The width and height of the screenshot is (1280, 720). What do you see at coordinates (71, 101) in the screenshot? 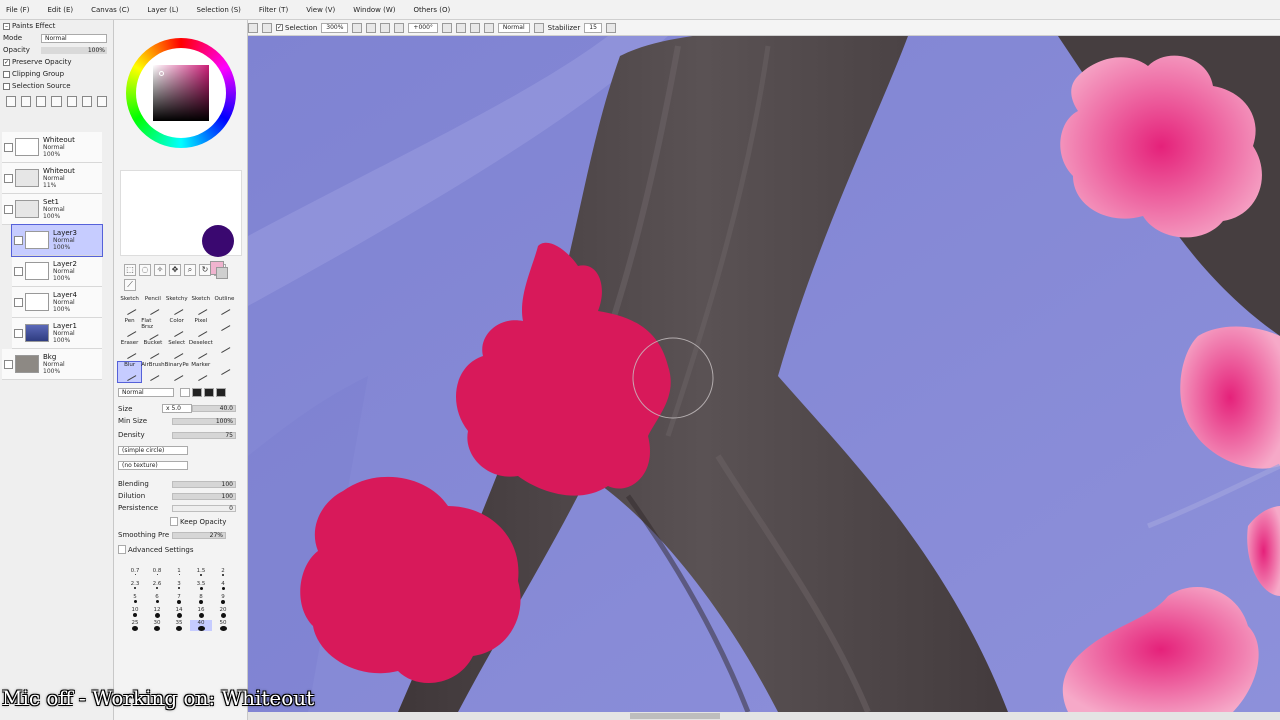
I see `merge-down-icon` at bounding box center [71, 101].